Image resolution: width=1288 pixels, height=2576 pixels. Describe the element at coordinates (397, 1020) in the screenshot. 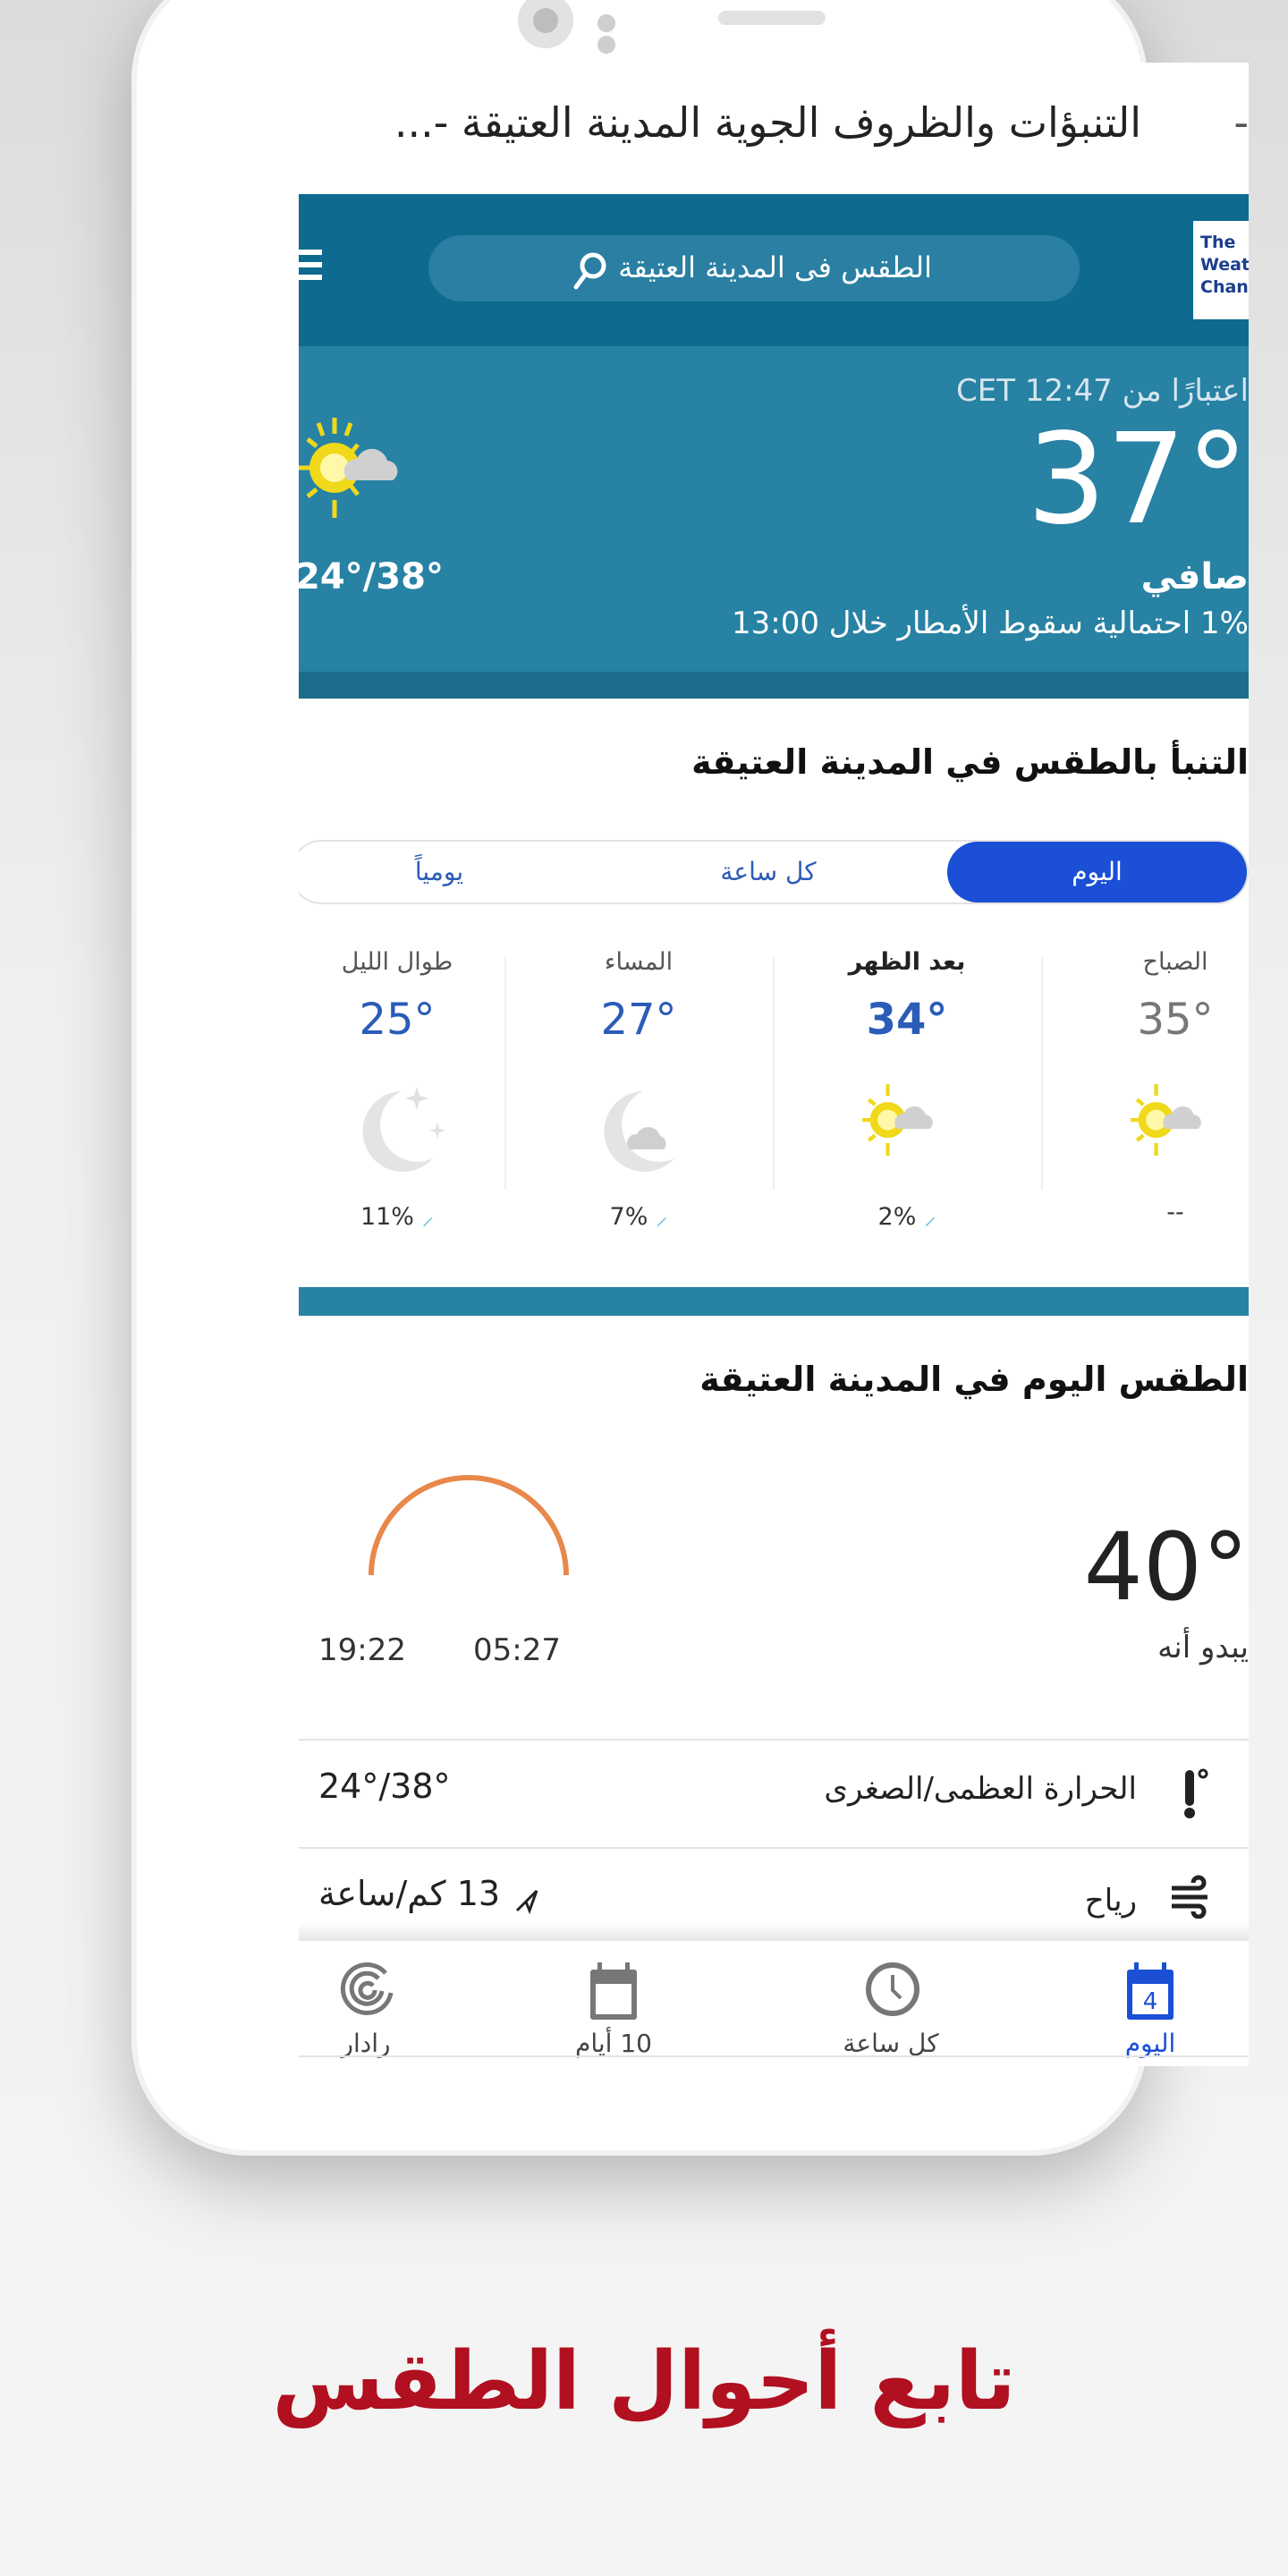

I see `period-temp: 25°` at that location.